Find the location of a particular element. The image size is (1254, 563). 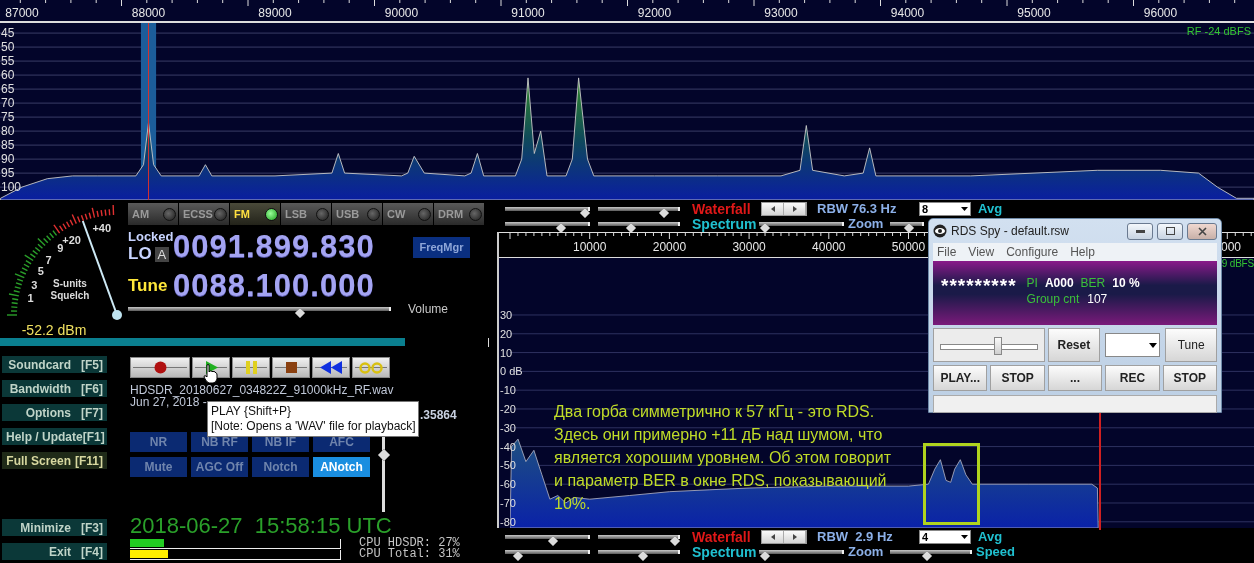

cpu-label: CPU Total: 31% is located at coordinates (409, 554).